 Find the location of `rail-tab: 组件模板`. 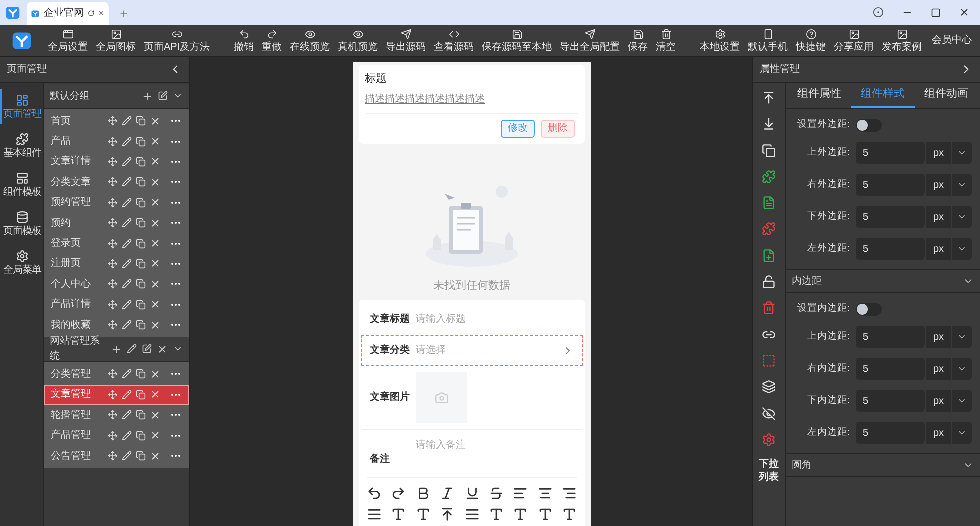

rail-tab: 组件模板 is located at coordinates (21, 184).